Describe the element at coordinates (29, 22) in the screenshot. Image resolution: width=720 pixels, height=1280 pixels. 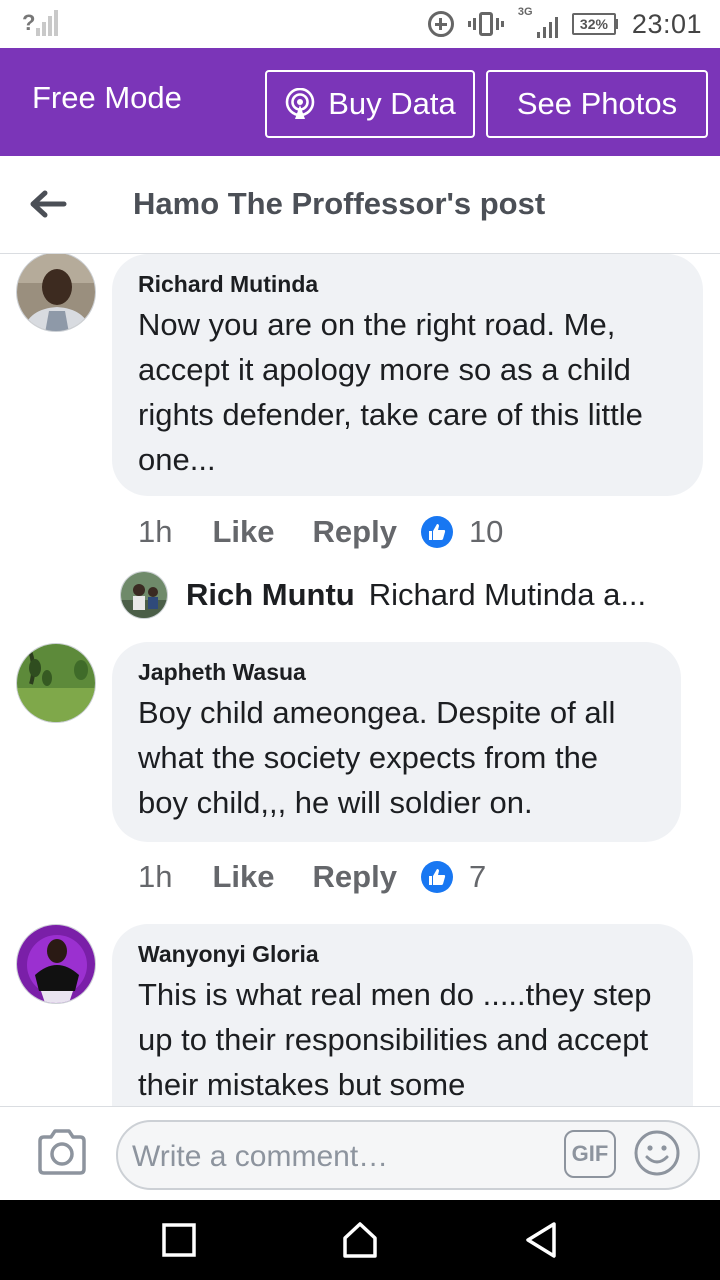
I see `no-sim-indicator: ?` at that location.